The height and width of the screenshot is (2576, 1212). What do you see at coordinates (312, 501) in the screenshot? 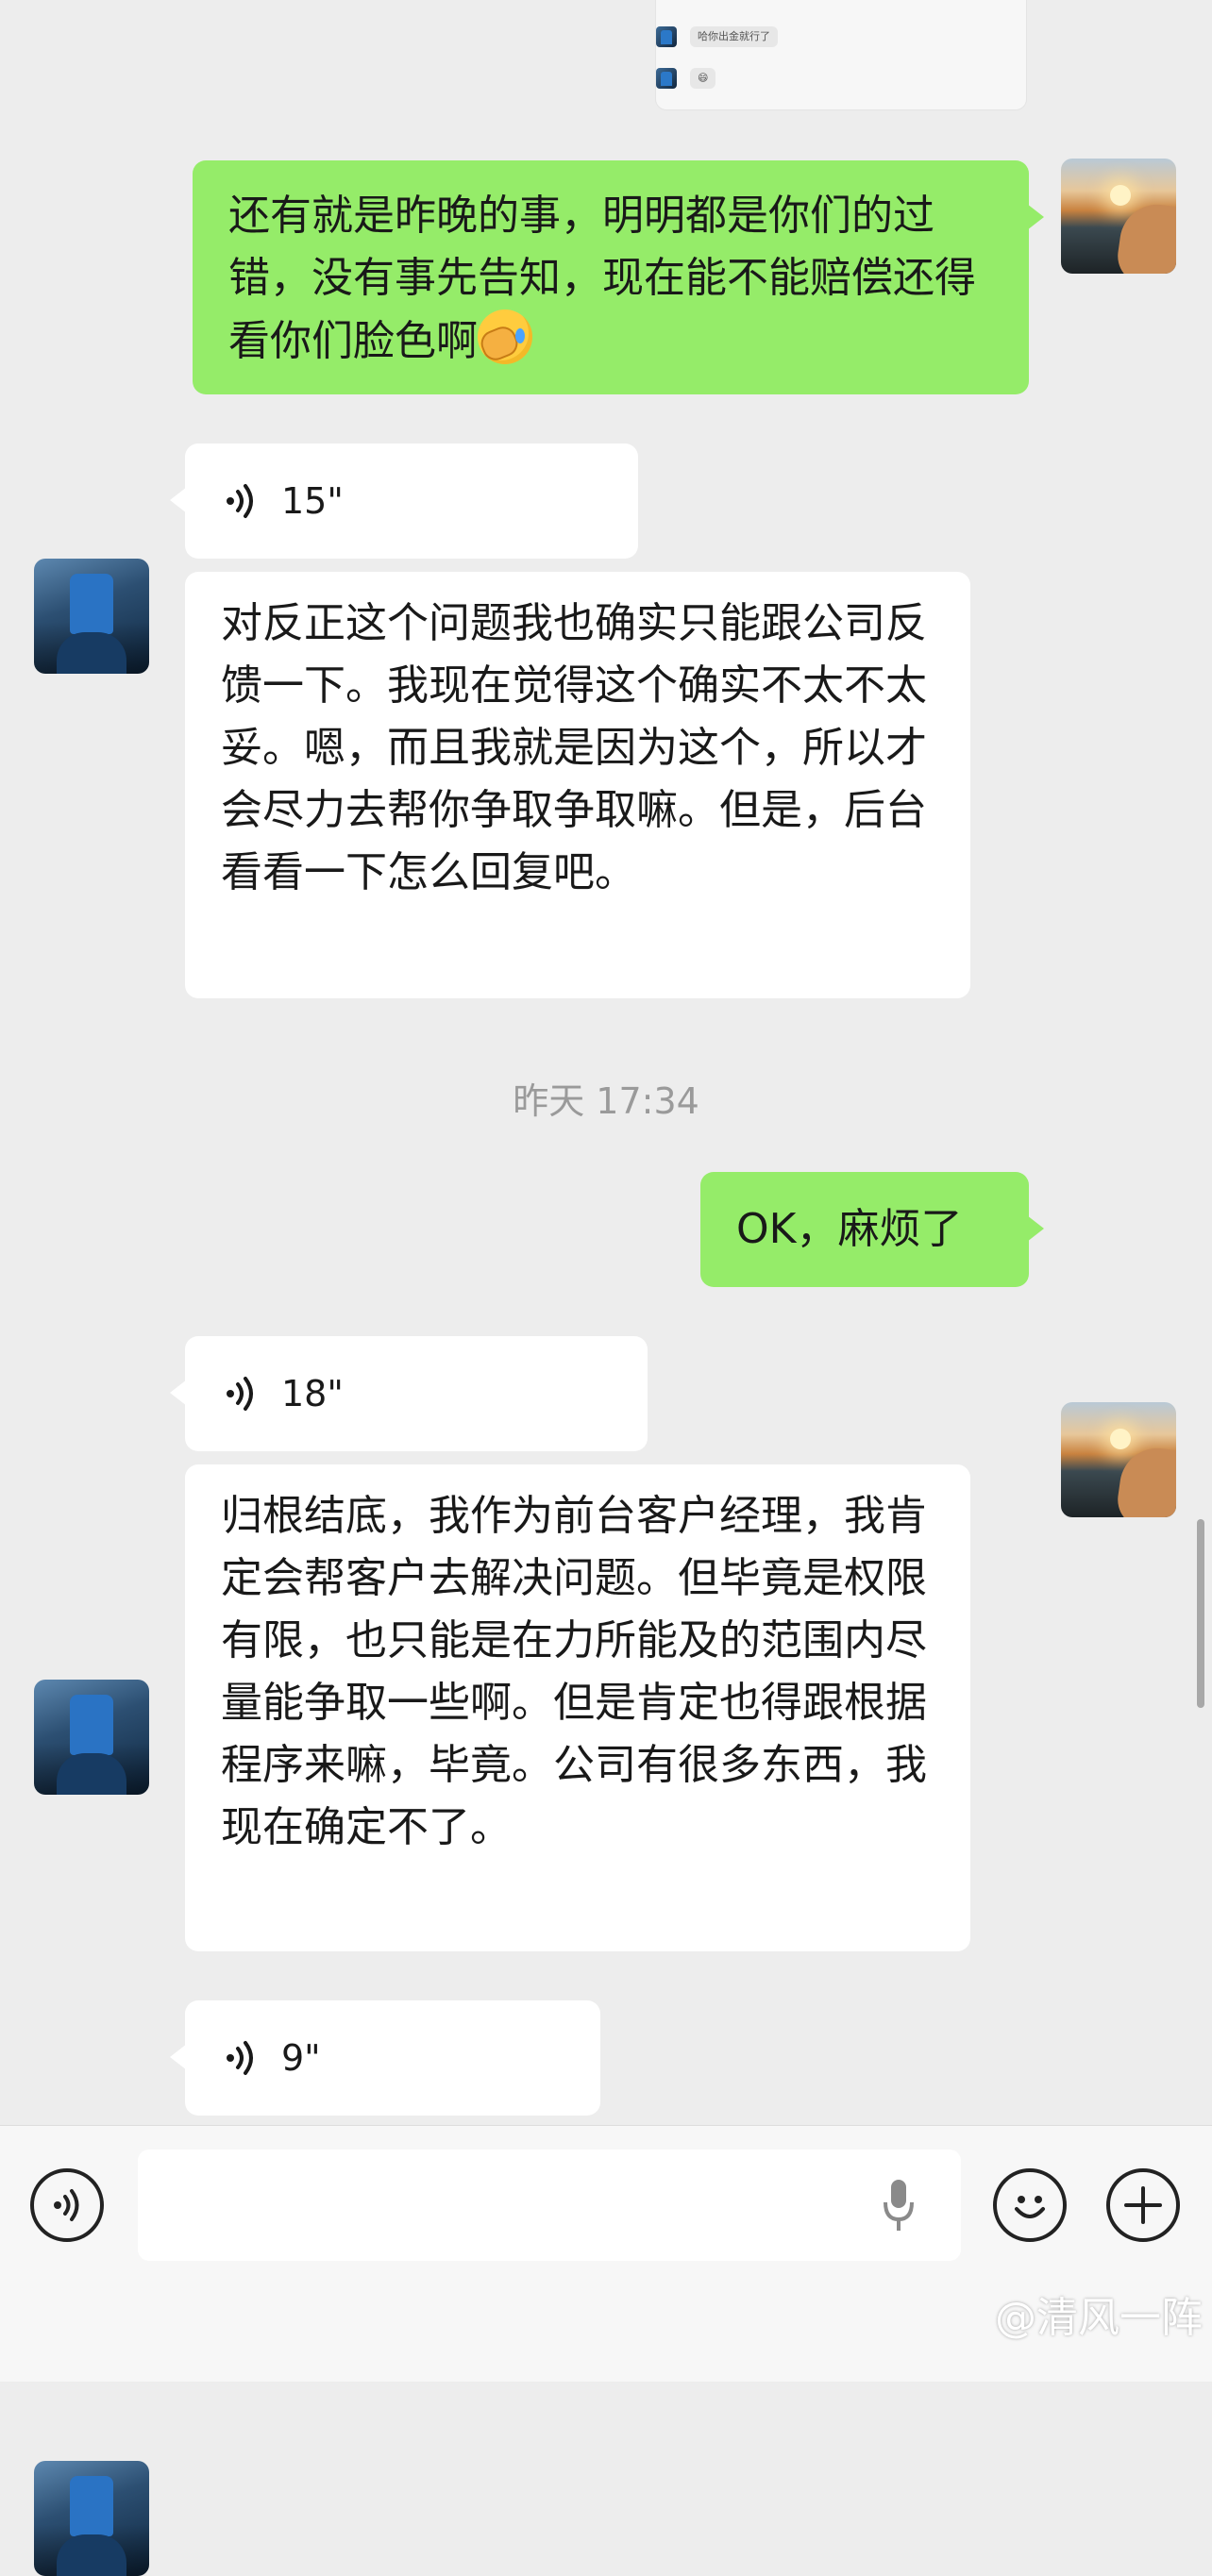
I see `voice-duration: 15"` at bounding box center [312, 501].